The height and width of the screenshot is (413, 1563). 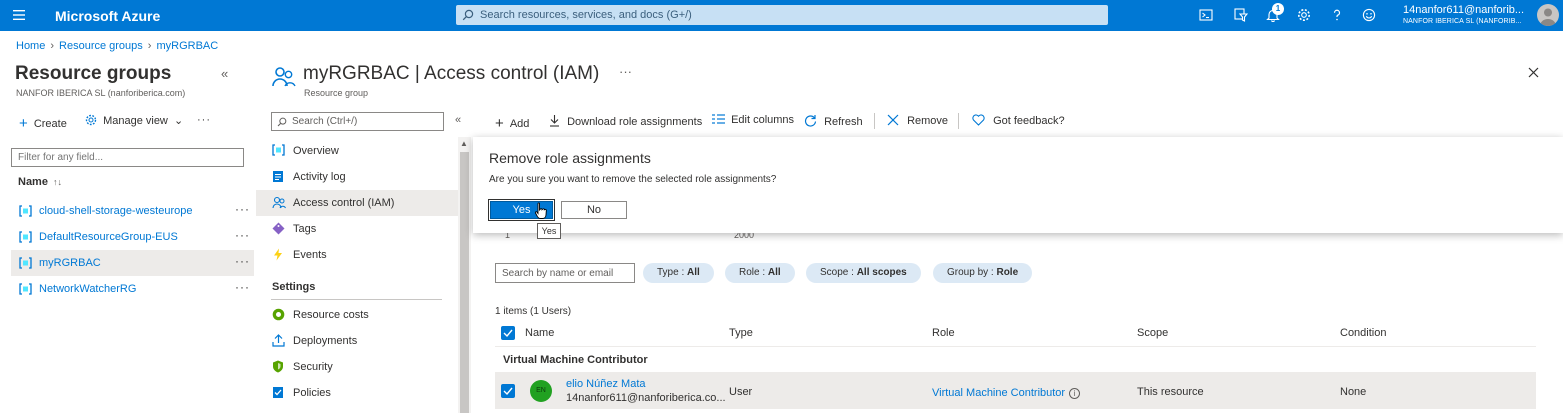 I want to click on checkmark-icon, so click(x=508, y=391).